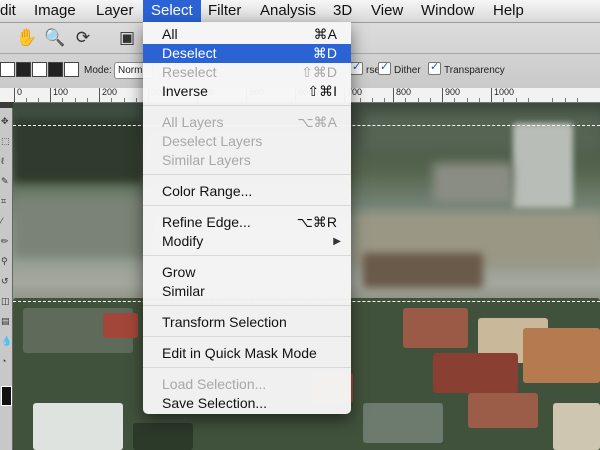 Image resolution: width=600 pixels, height=450 pixels. Describe the element at coordinates (6, 321) in the screenshot. I see `gradient-tool-icon: ▤` at that location.